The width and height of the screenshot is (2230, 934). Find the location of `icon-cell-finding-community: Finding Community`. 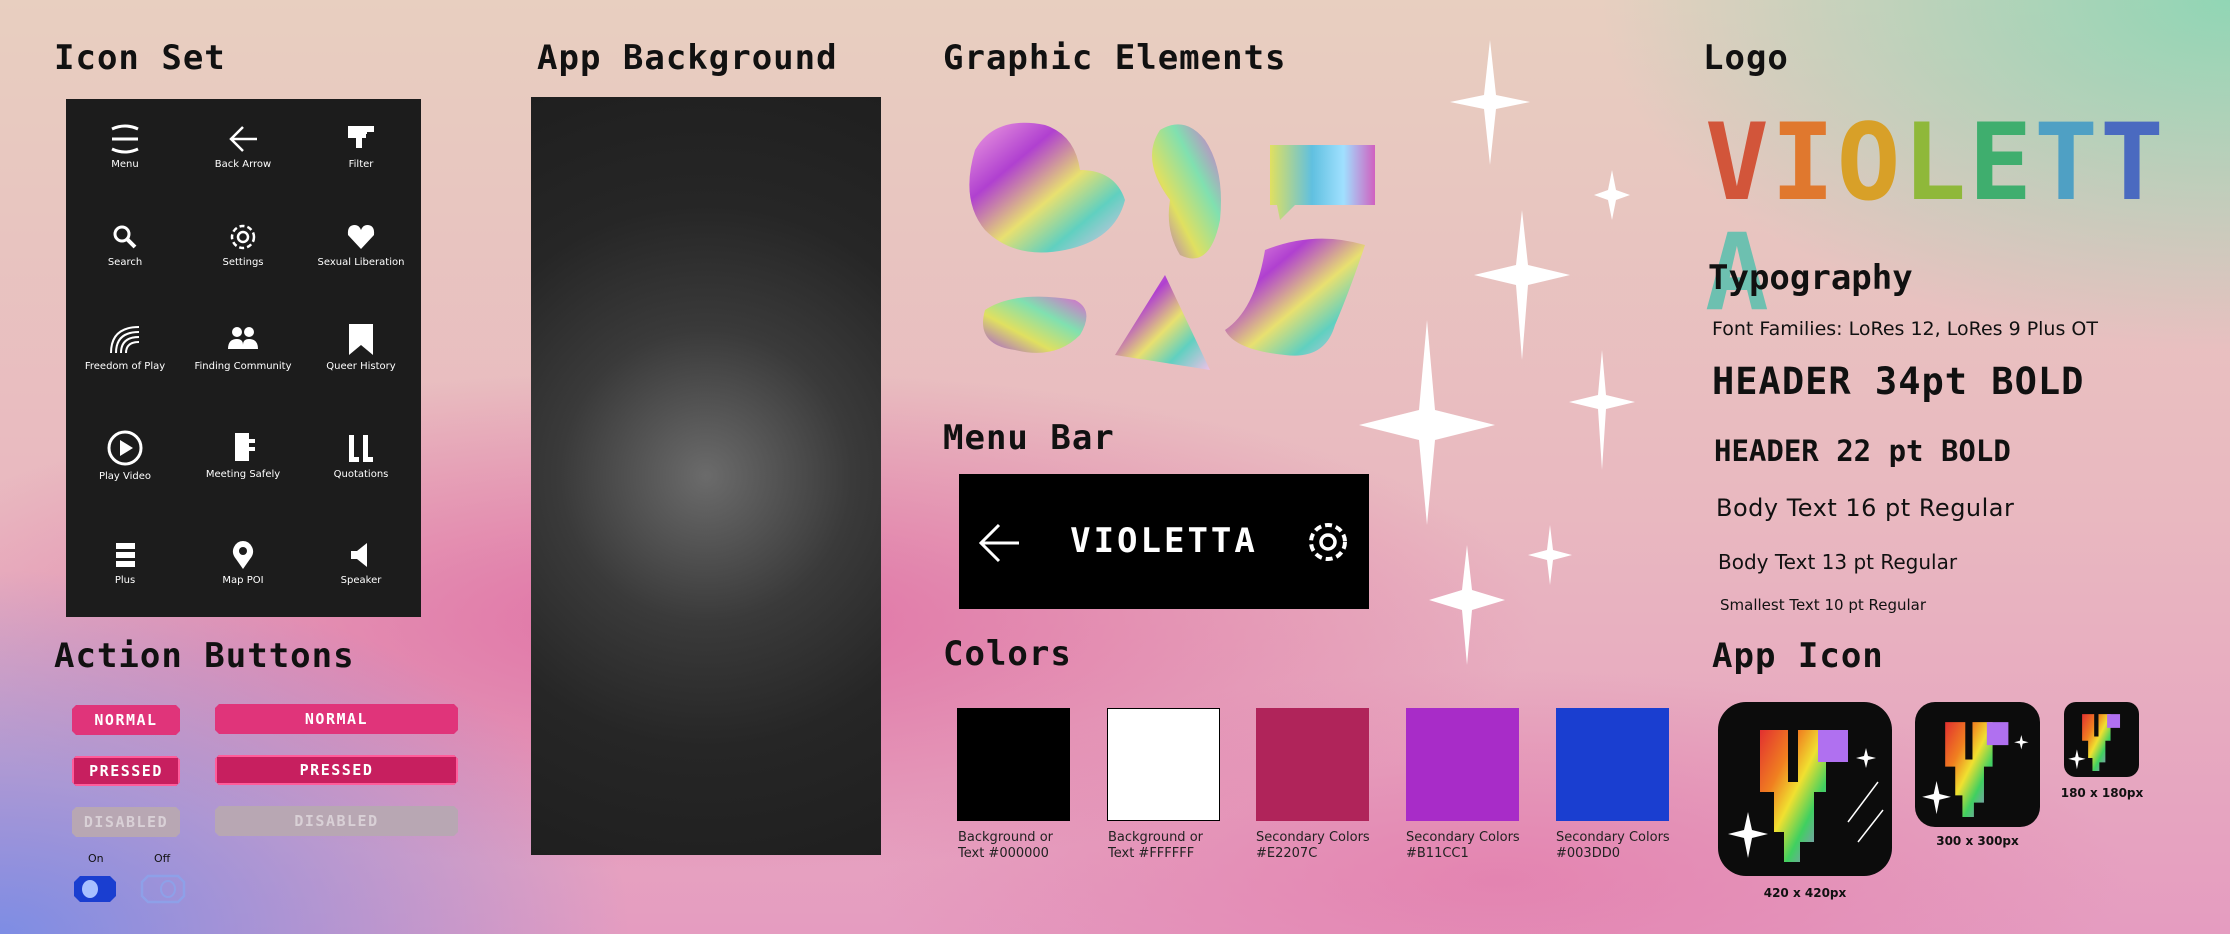

icon-cell-finding-community: Finding Community is located at coordinates (243, 346).